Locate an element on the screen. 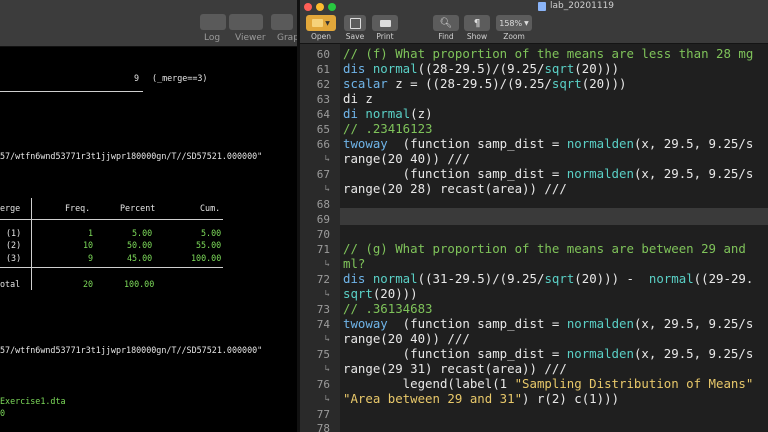  line-number: 60 is located at coordinates (323, 54).